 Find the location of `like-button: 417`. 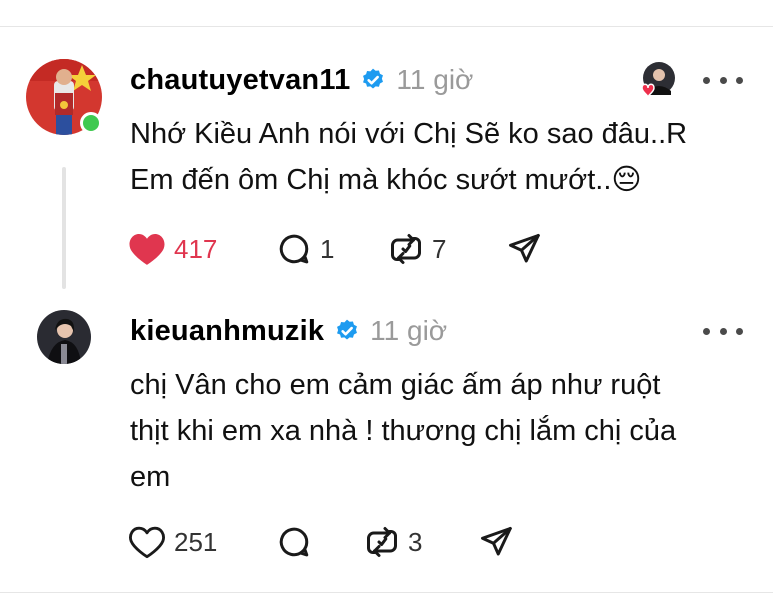

like-button: 417 is located at coordinates (172, 249).